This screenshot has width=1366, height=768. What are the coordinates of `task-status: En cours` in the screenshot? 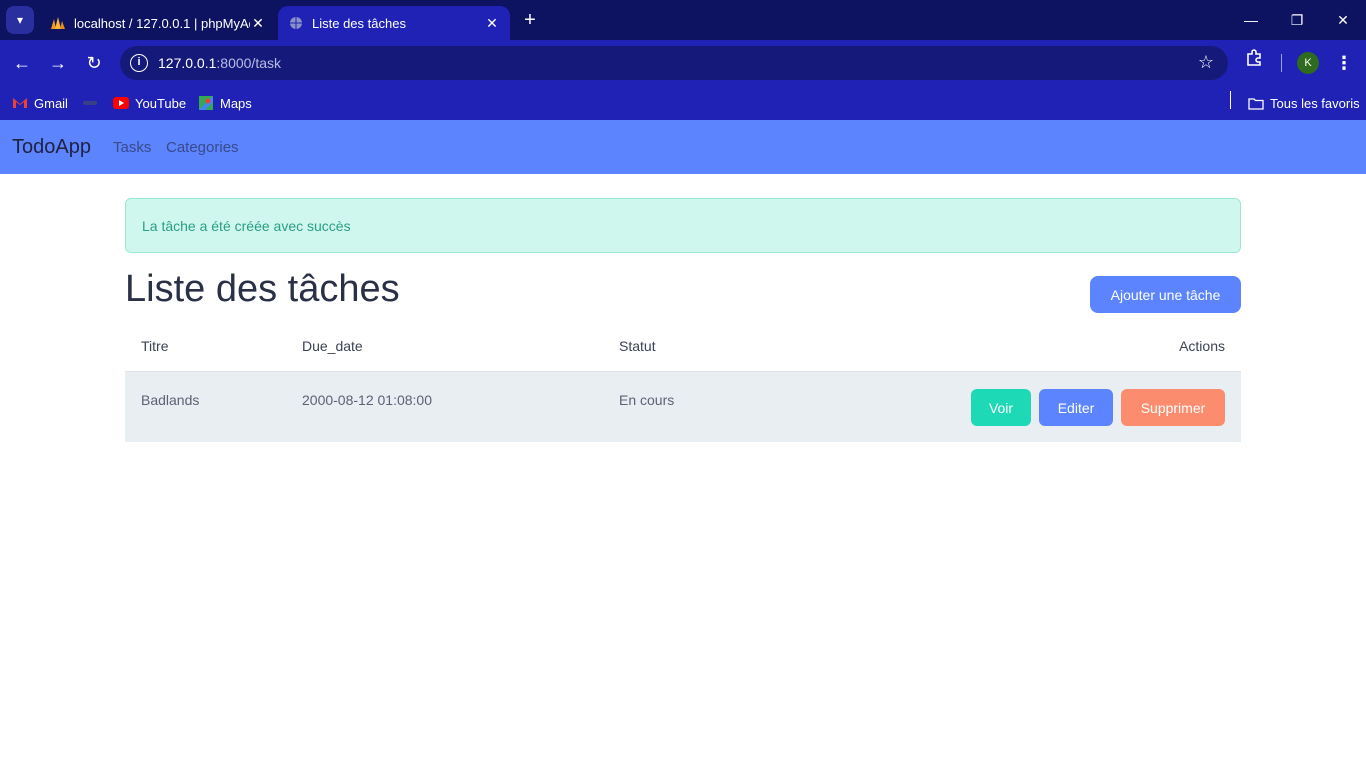 It's located at (647, 400).